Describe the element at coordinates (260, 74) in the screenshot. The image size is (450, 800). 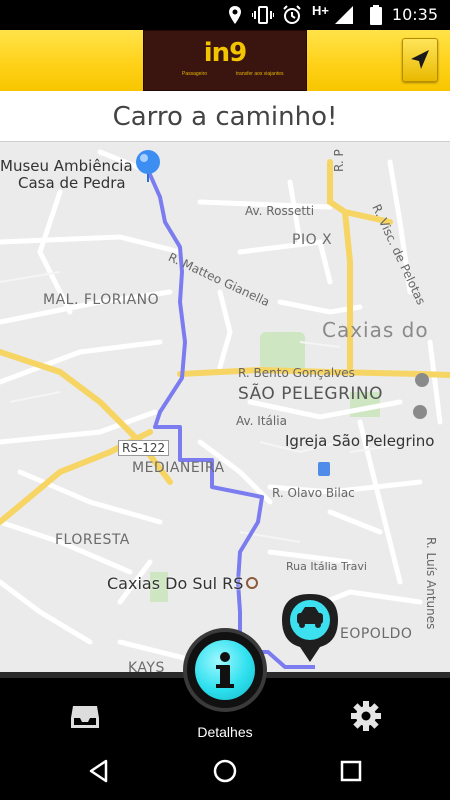
I see `logo-tagline-right: transfer aos viajantes` at that location.